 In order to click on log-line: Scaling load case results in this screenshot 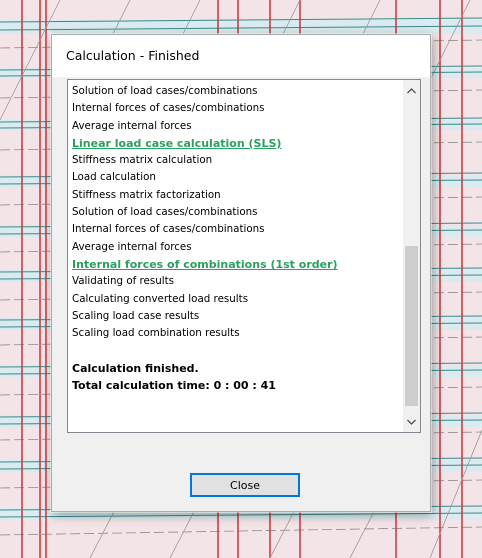, I will do `click(136, 315)`.